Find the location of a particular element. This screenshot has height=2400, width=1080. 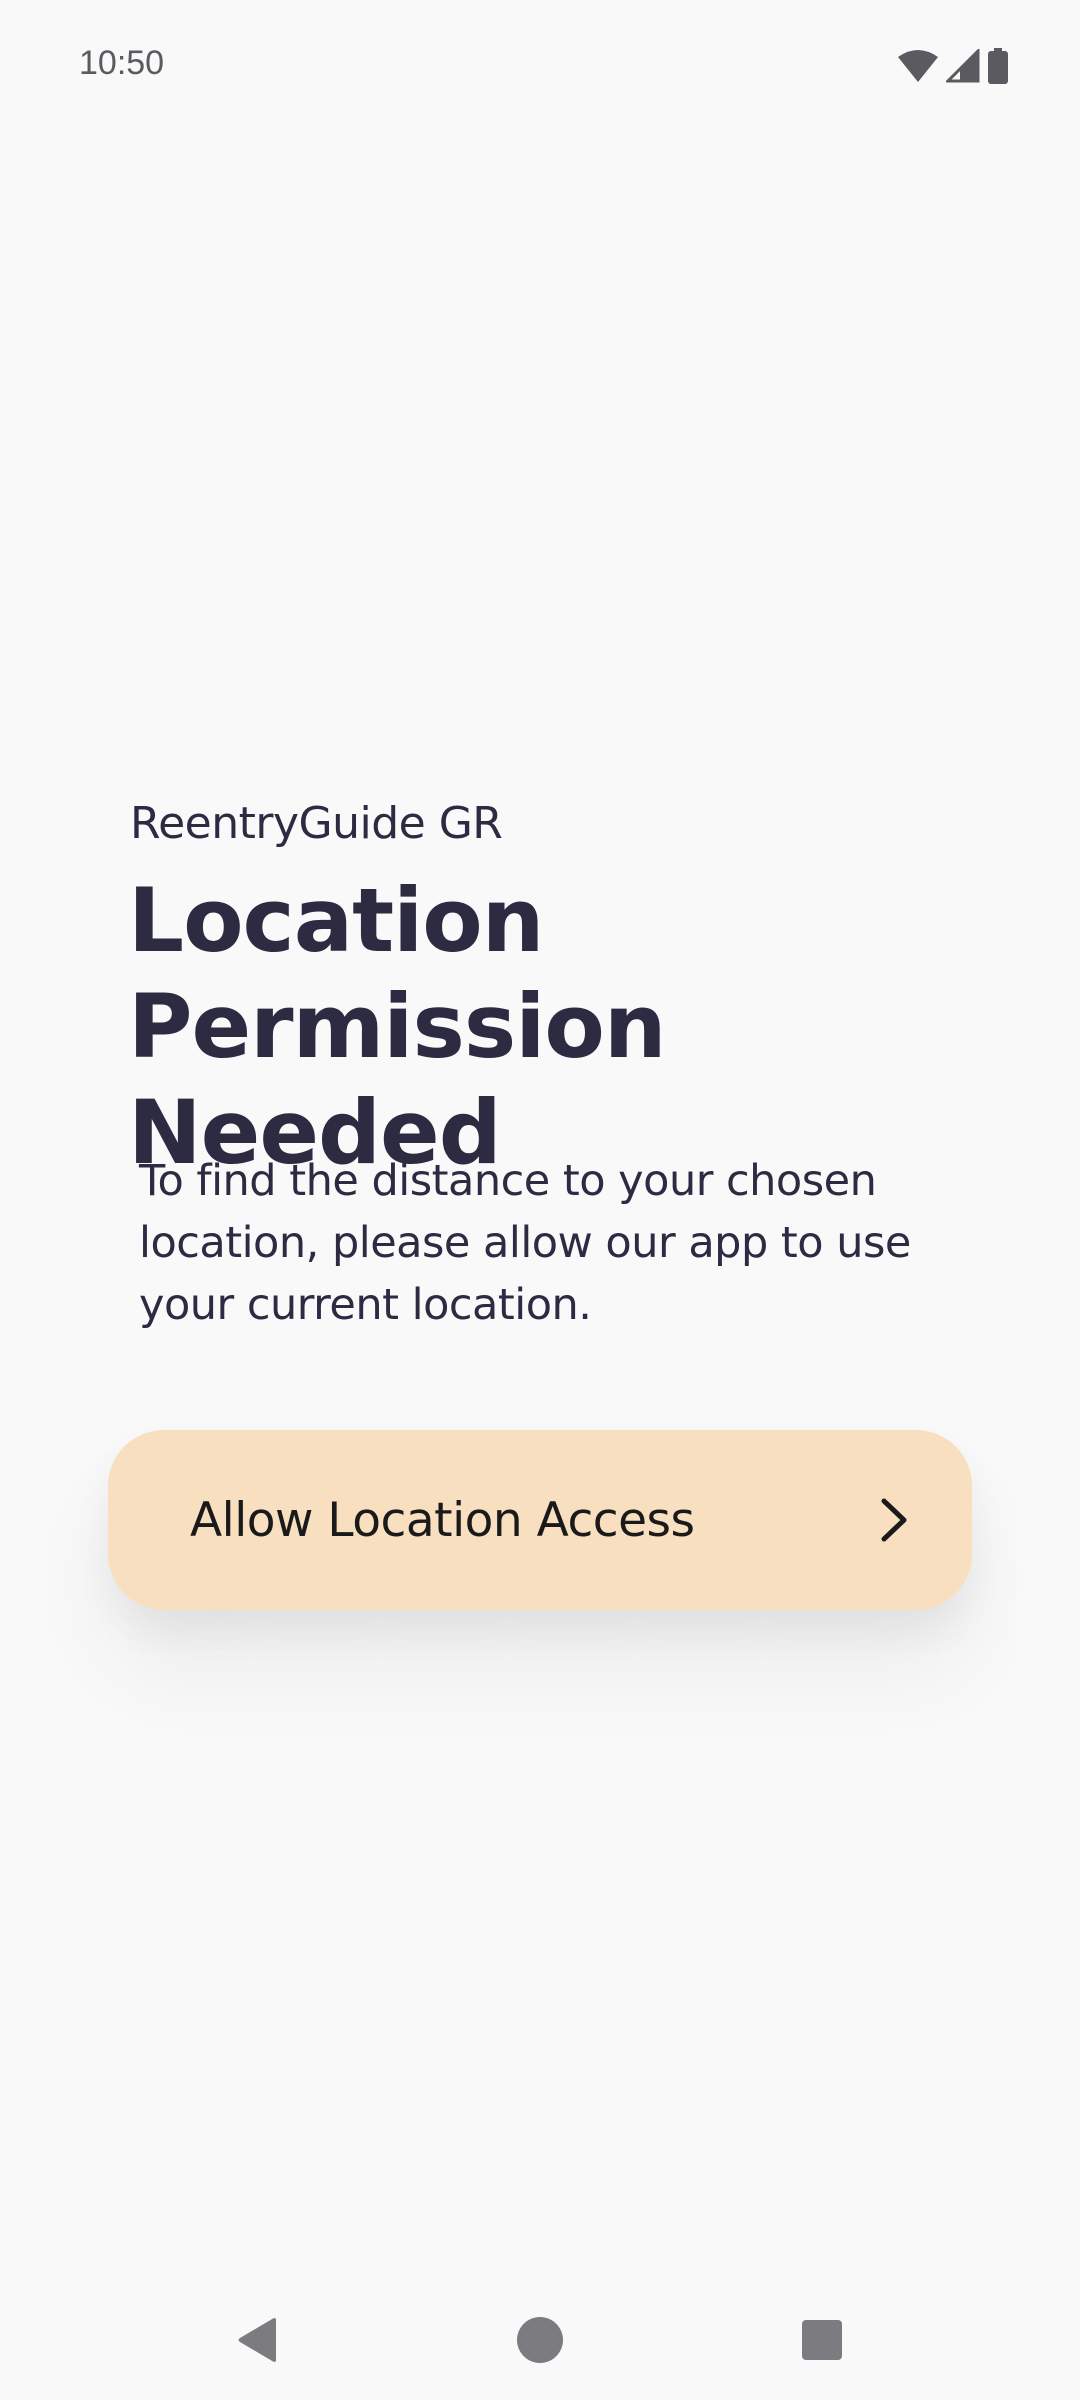

allow-location-access-label: Allow Location Access is located at coordinates (442, 1520).